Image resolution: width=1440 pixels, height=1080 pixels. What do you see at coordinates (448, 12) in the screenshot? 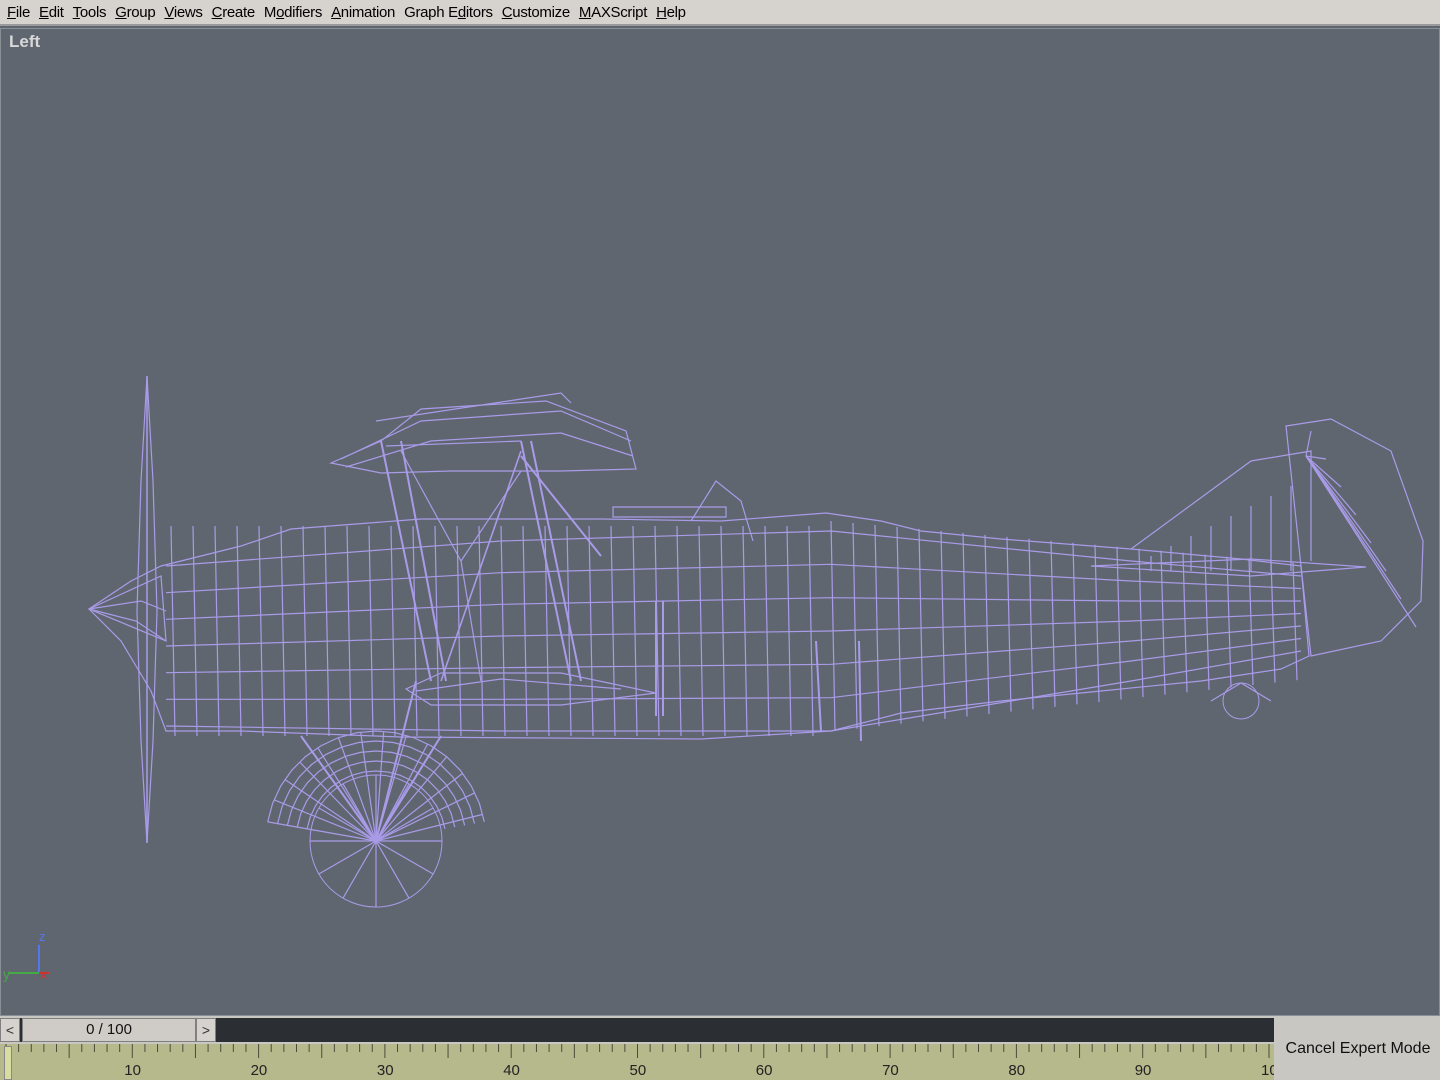
I see `menu-graph-editors: Graph Editors` at bounding box center [448, 12].